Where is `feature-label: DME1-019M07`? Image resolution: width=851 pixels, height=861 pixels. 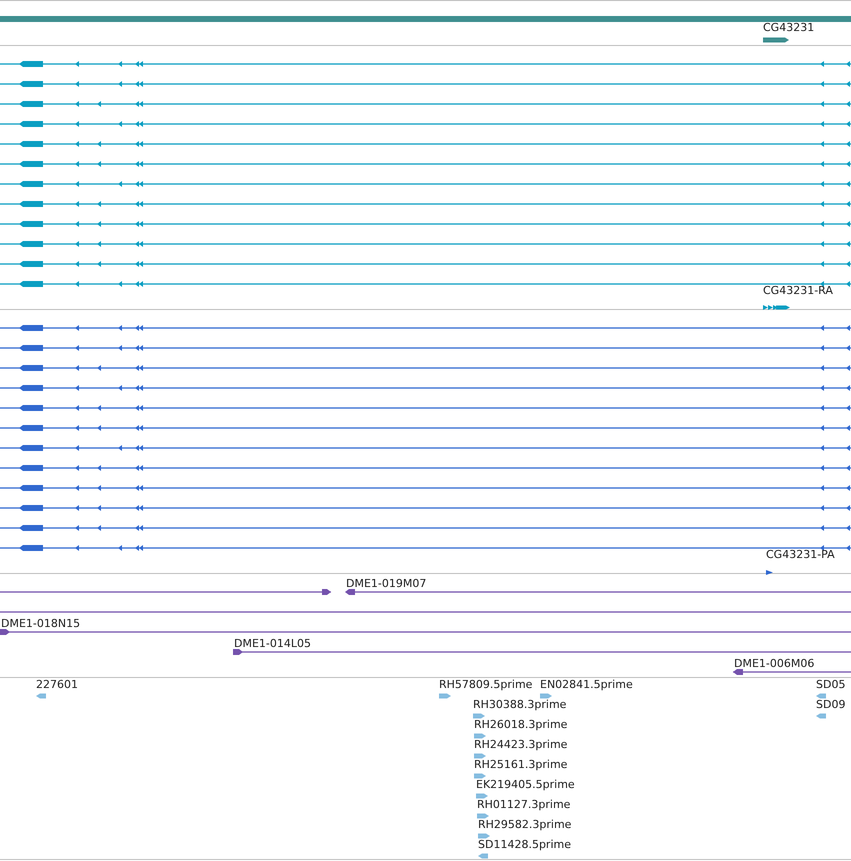
feature-label: DME1-019M07 is located at coordinates (386, 584).